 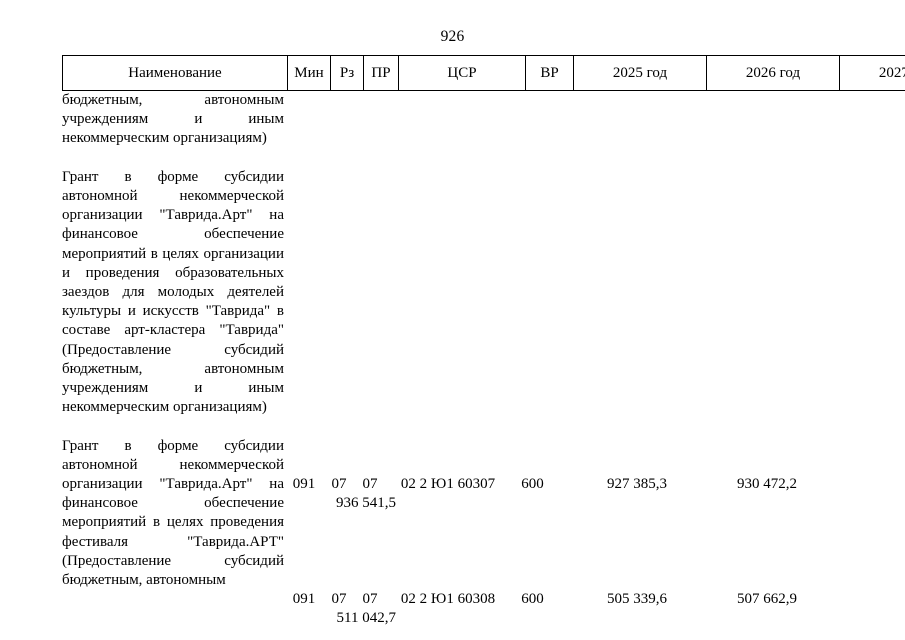 What do you see at coordinates (462, 73) in the screenshot?
I see `column-header-csr: ЦСР` at bounding box center [462, 73].